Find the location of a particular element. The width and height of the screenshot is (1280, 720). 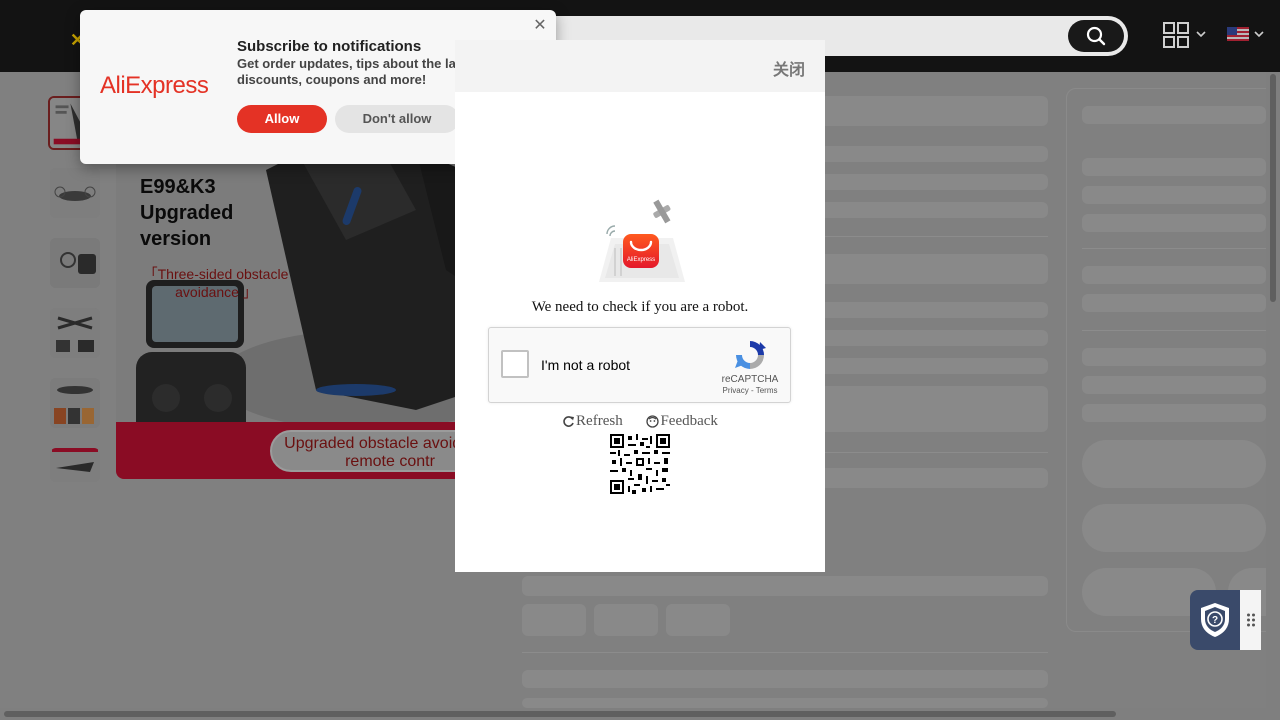

security-help-button: ? is located at coordinates (1215, 620).